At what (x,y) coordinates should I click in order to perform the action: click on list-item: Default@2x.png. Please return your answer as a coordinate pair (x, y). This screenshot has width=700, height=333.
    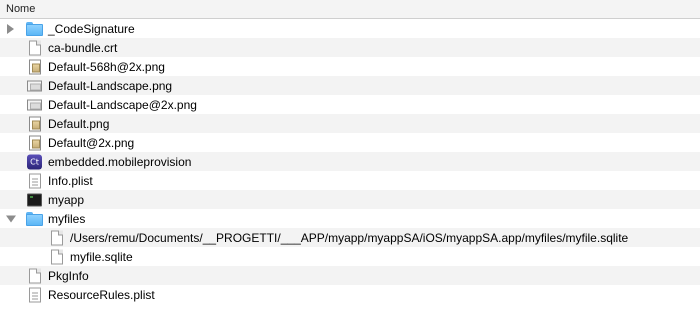
    Looking at the image, I should click on (350, 142).